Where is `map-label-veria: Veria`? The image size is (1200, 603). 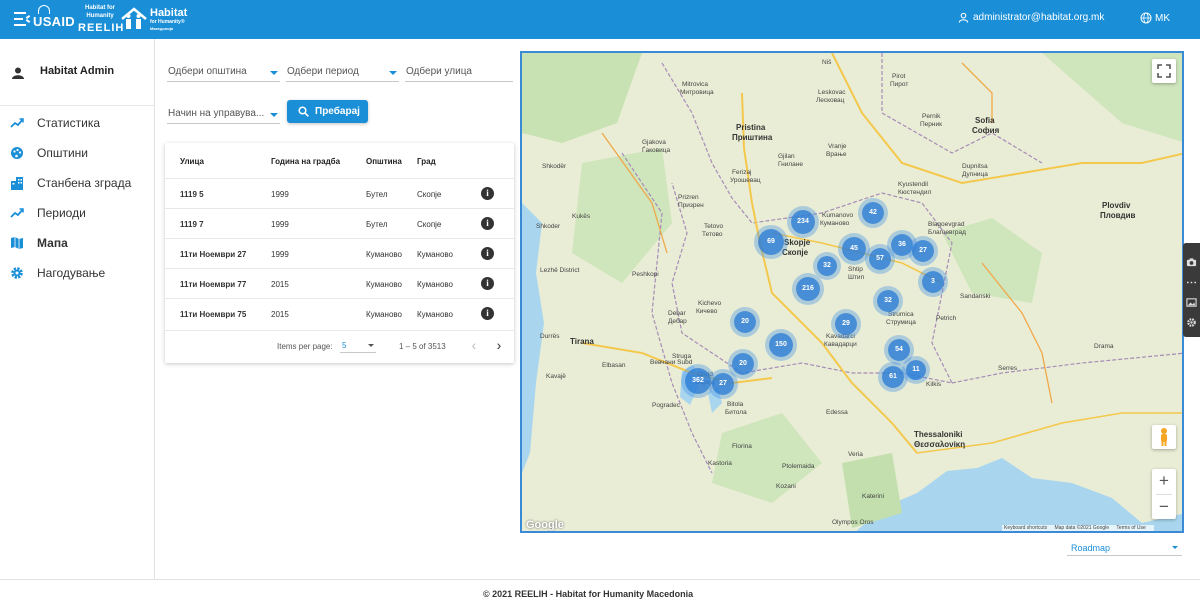
map-label-veria: Veria is located at coordinates (855, 454).